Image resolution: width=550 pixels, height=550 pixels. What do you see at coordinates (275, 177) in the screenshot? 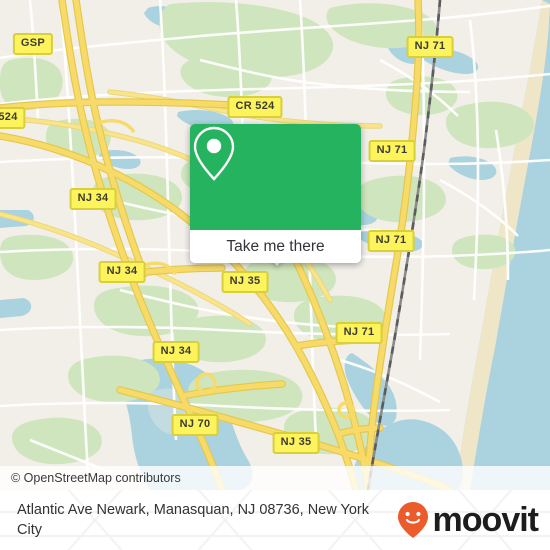
I see `callout-pin-area` at bounding box center [275, 177].